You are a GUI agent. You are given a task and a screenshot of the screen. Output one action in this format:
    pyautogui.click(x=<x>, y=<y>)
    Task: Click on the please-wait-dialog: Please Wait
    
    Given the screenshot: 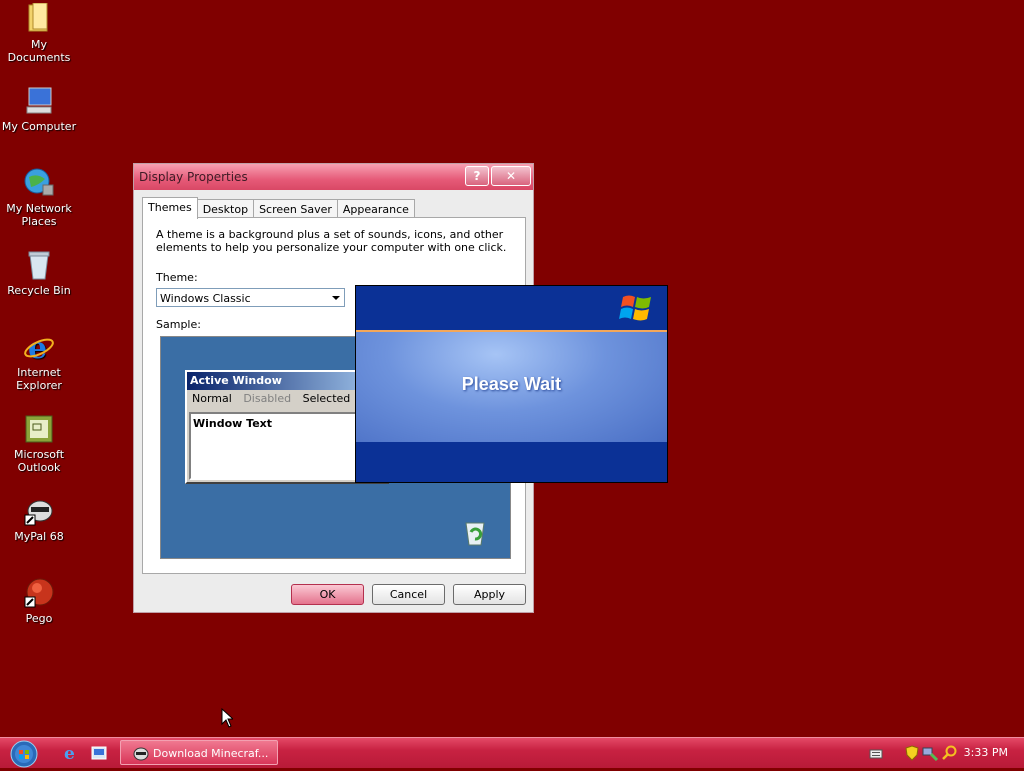 What is the action you would take?
    pyautogui.click(x=511, y=384)
    